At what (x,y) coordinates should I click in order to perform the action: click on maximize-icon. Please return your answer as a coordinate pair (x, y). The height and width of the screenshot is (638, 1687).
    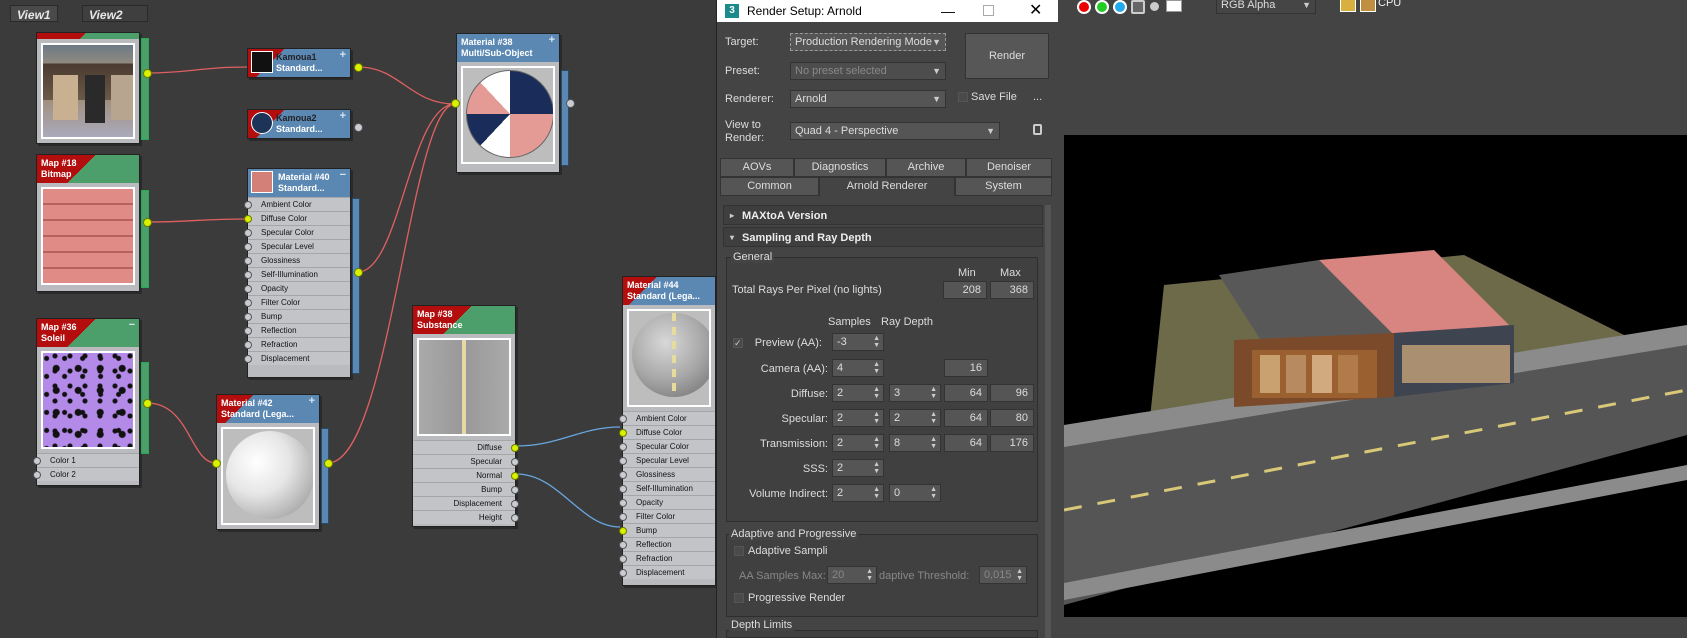
    Looking at the image, I should click on (988, 10).